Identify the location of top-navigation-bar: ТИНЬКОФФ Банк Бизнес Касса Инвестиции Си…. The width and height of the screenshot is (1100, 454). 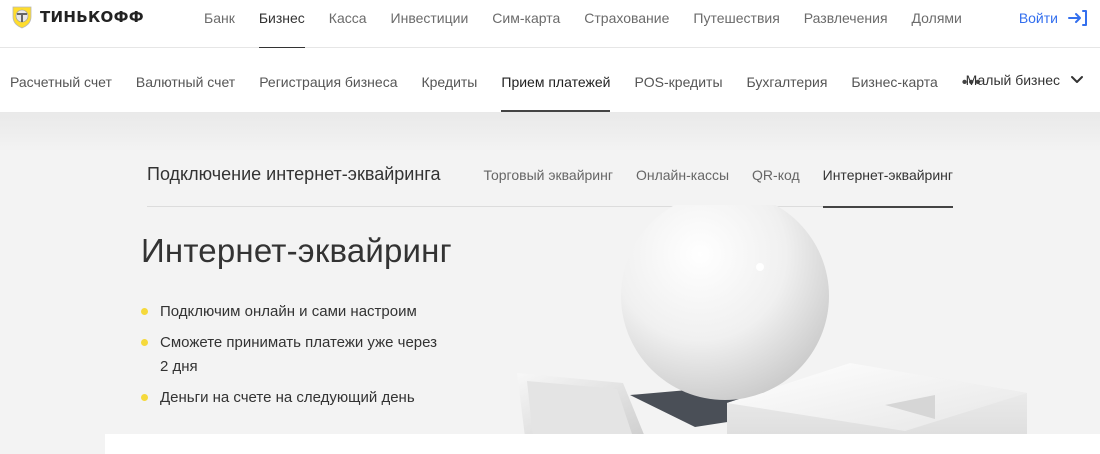
(550, 24).